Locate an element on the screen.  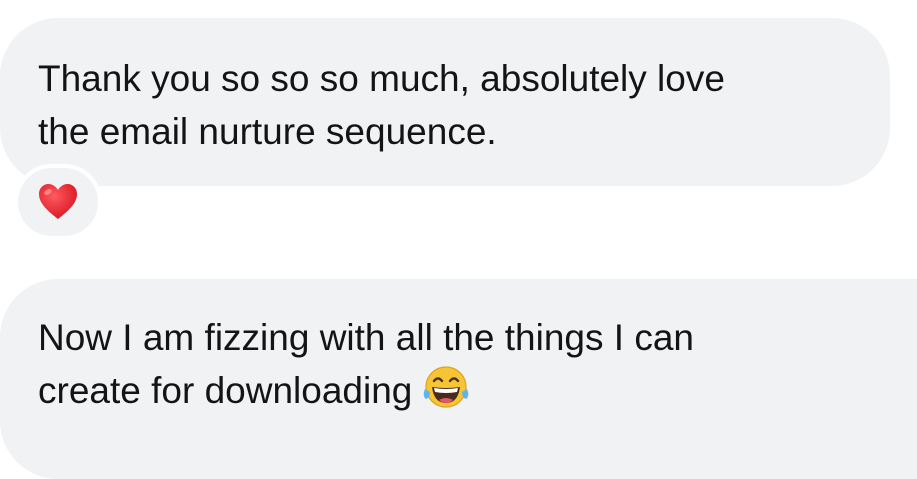
message-1-line-2: the email nurture sequence. is located at coordinates (267, 131).